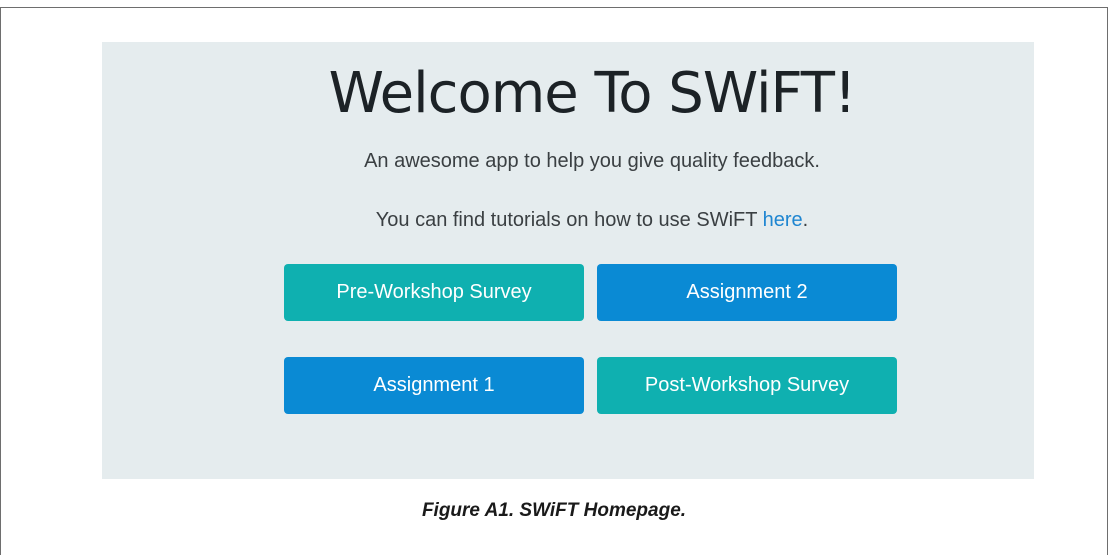 The width and height of the screenshot is (1117, 555). Describe the element at coordinates (783, 220) in the screenshot. I see `tutorial-link: here` at that location.